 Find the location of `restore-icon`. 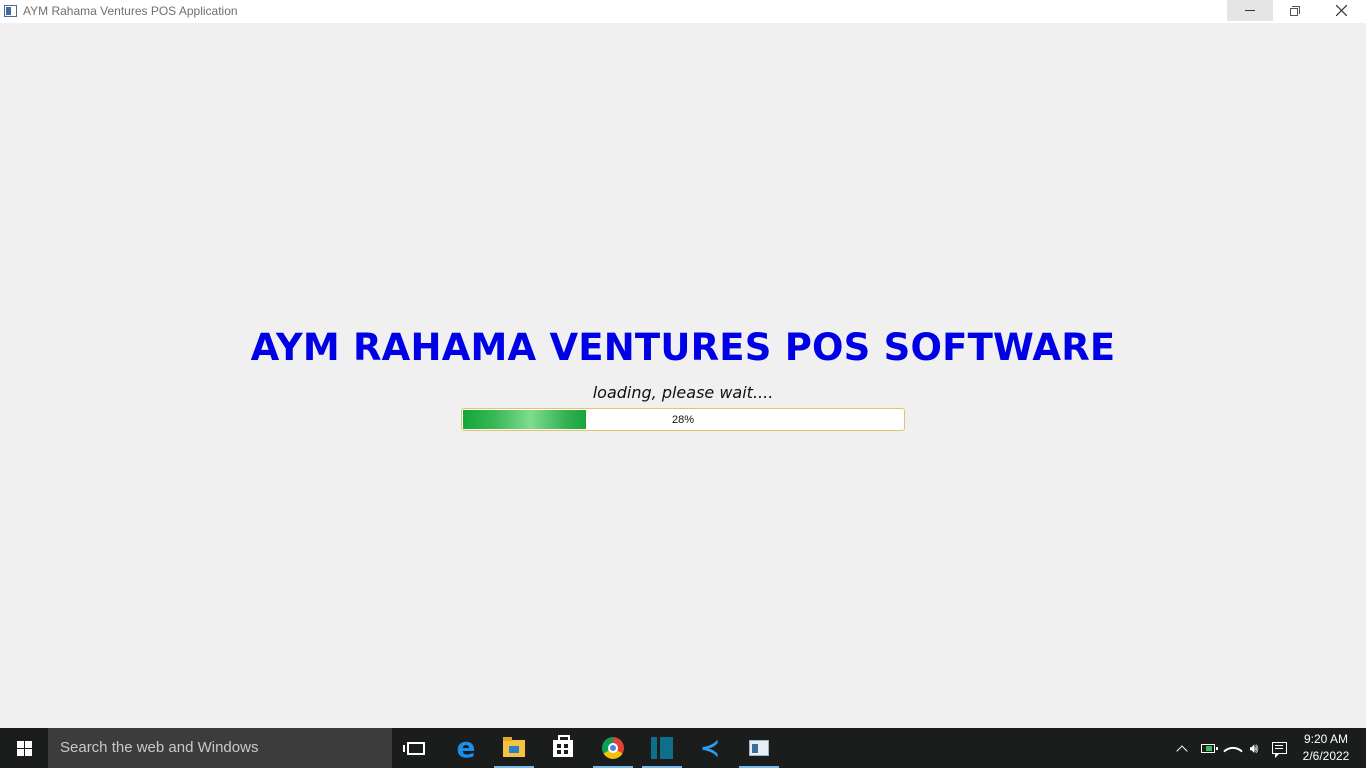

restore-icon is located at coordinates (1295, 10).